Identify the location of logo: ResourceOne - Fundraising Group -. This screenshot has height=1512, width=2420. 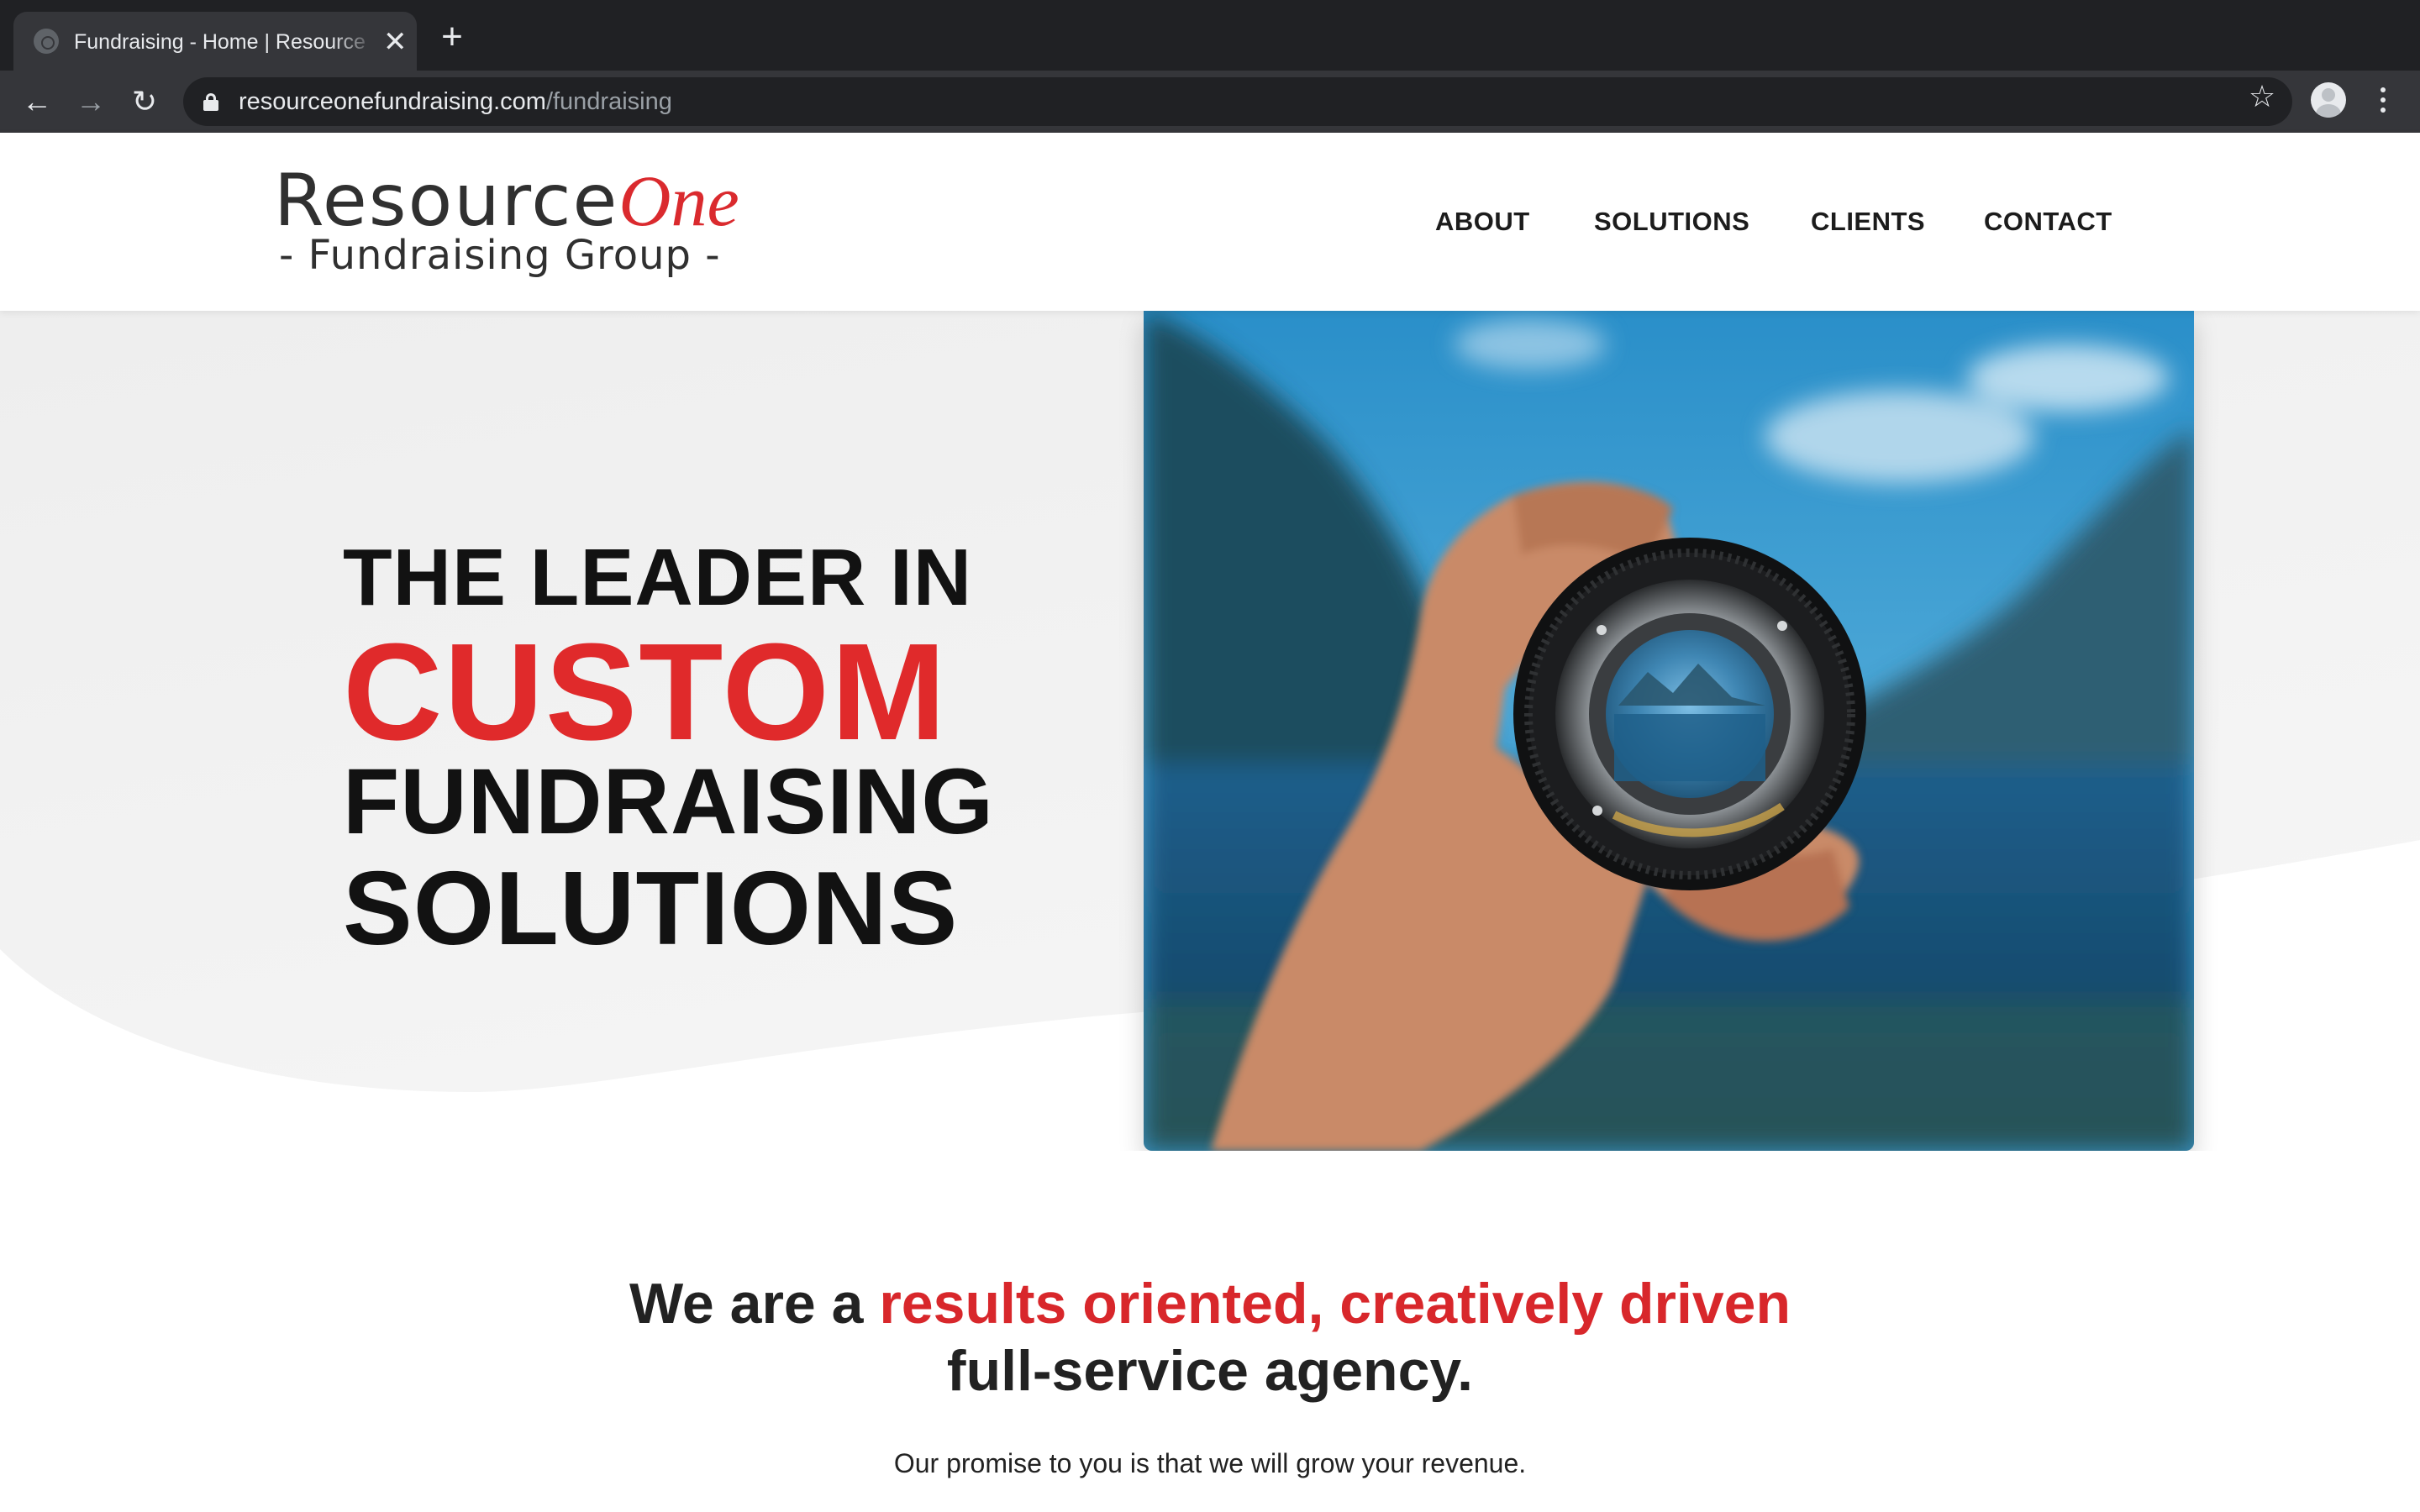
(507, 222).